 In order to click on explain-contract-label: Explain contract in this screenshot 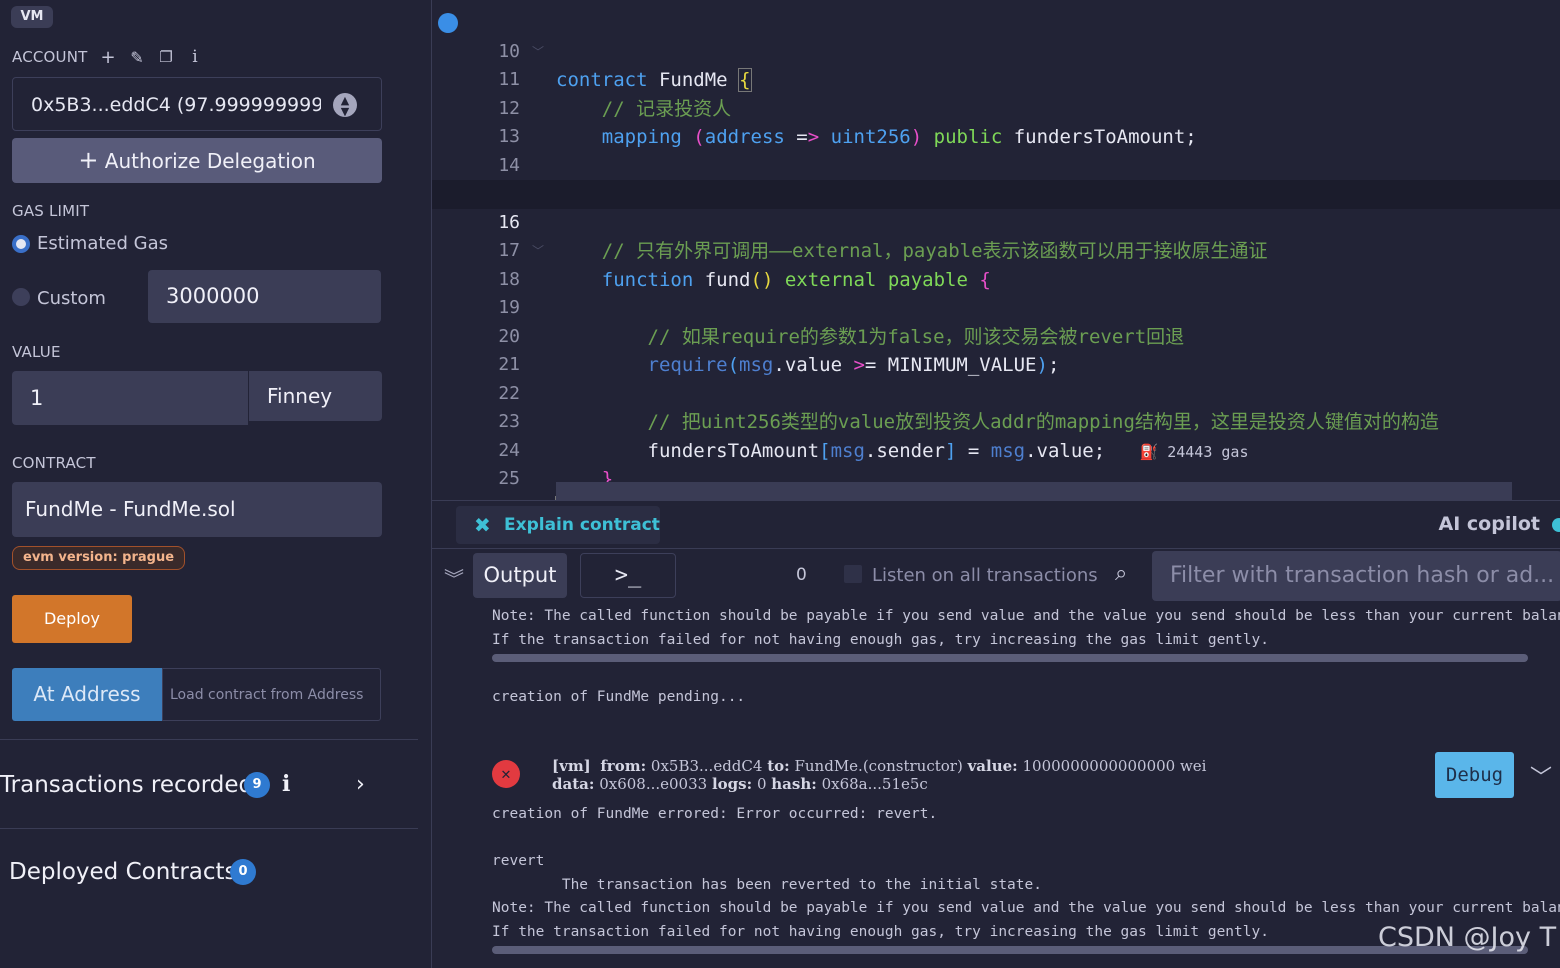, I will do `click(582, 525)`.